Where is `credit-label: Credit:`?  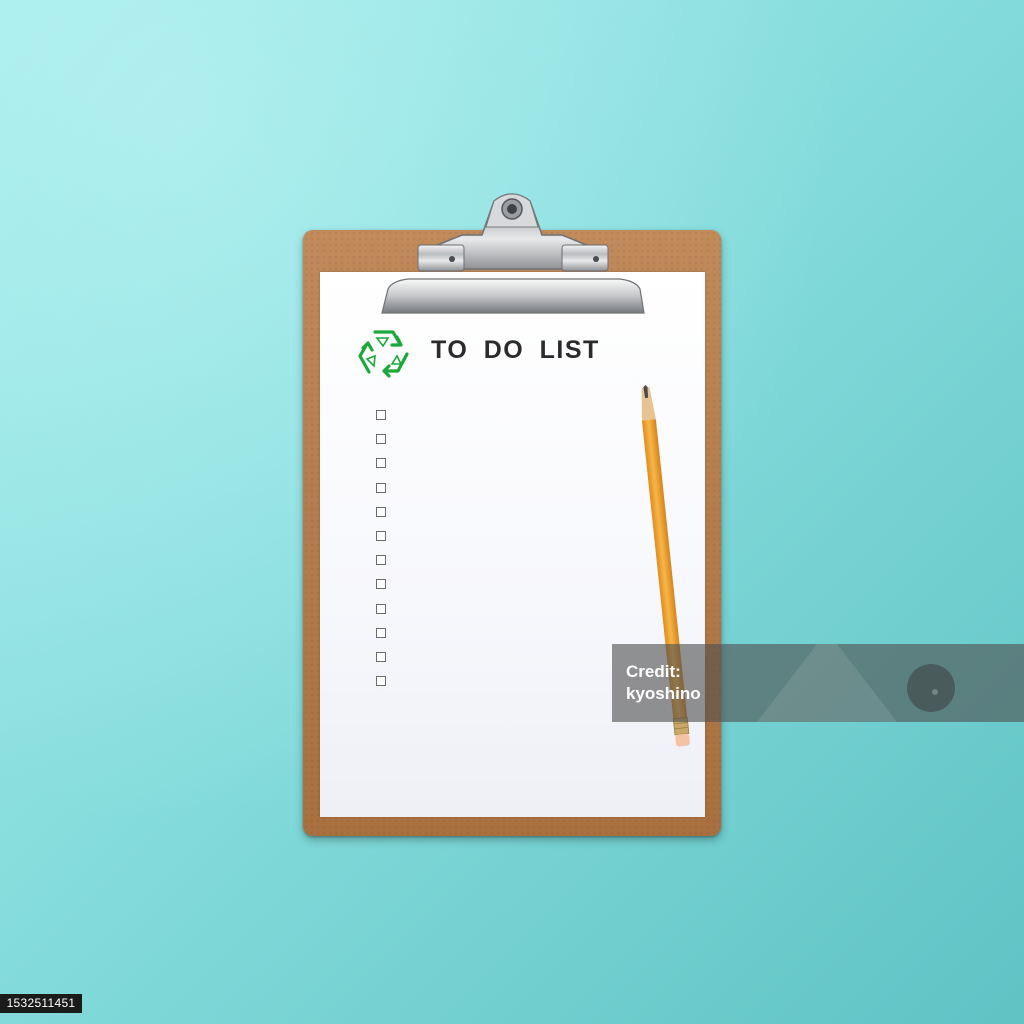
credit-label: Credit: is located at coordinates (653, 671).